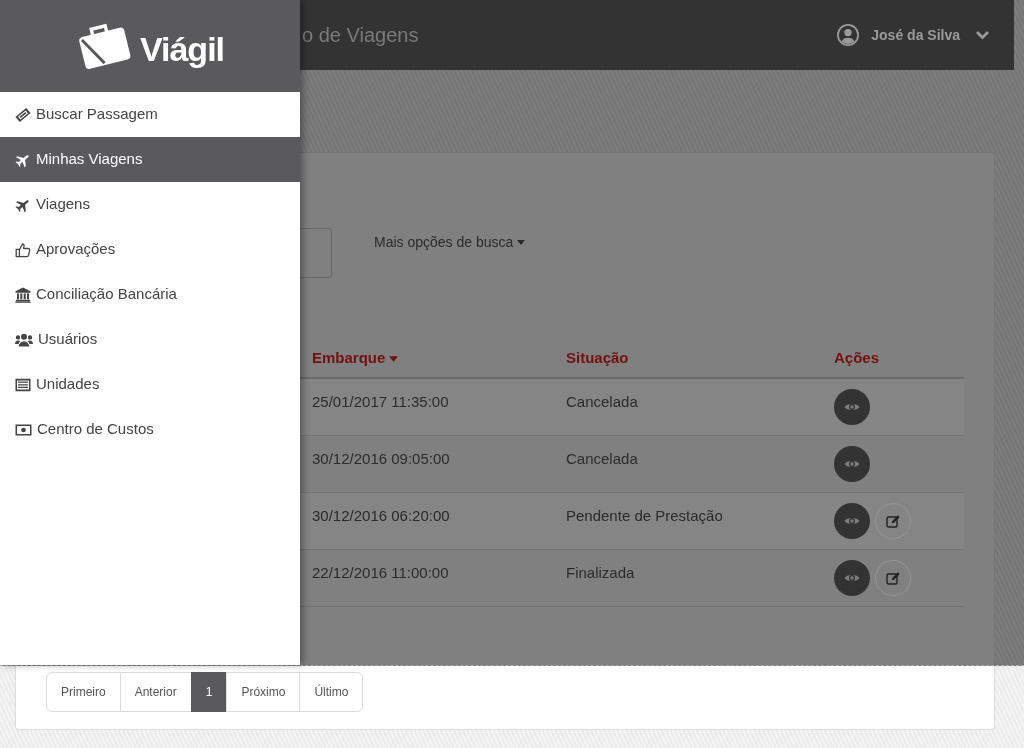  What do you see at coordinates (331, 692) in the screenshot?
I see `page-link: Último` at bounding box center [331, 692].